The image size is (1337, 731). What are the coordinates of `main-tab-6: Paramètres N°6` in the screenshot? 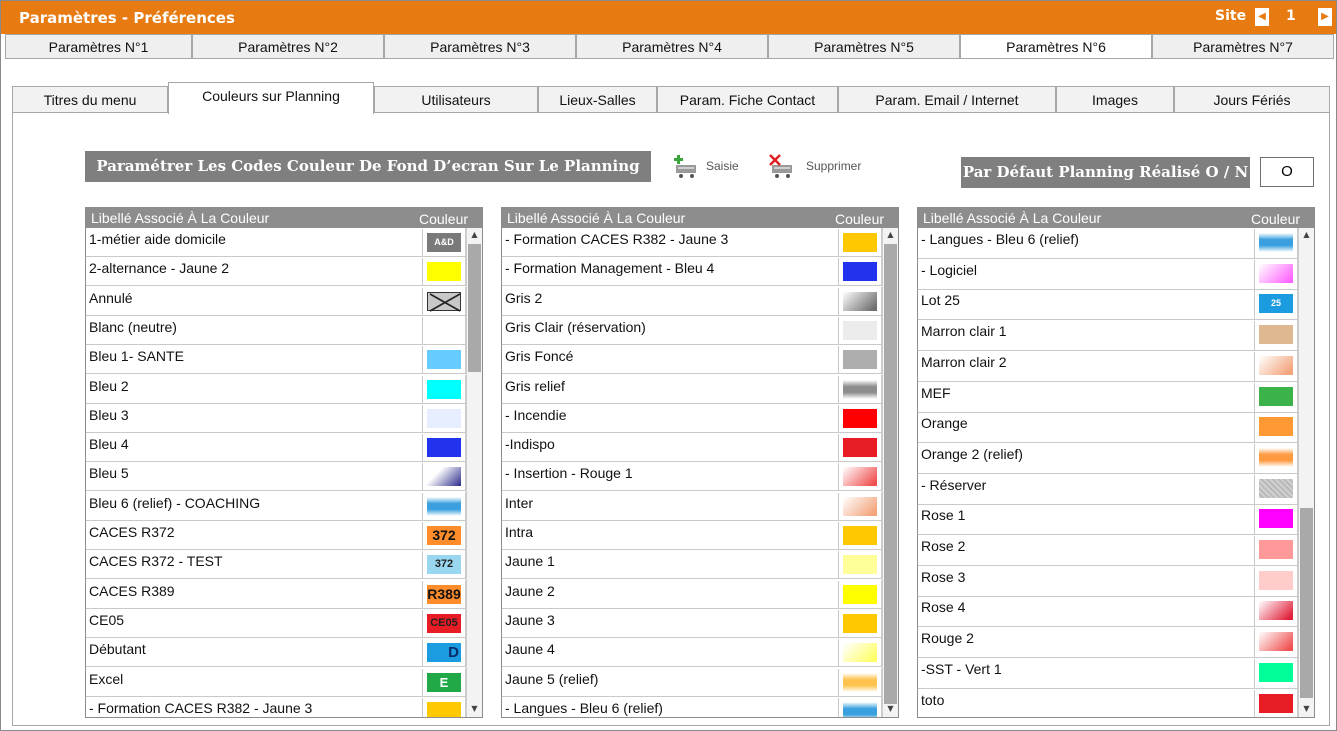 It's located at (1056, 46).